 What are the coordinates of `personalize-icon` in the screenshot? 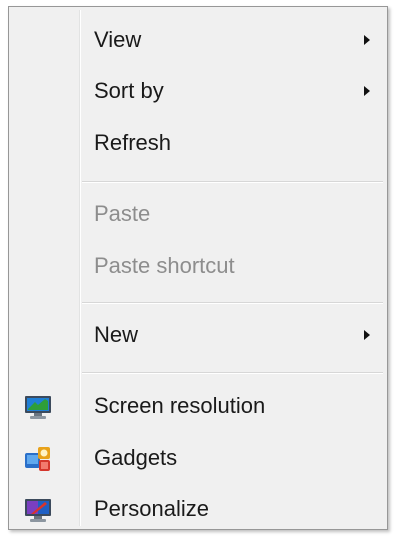 It's located at (38, 510).